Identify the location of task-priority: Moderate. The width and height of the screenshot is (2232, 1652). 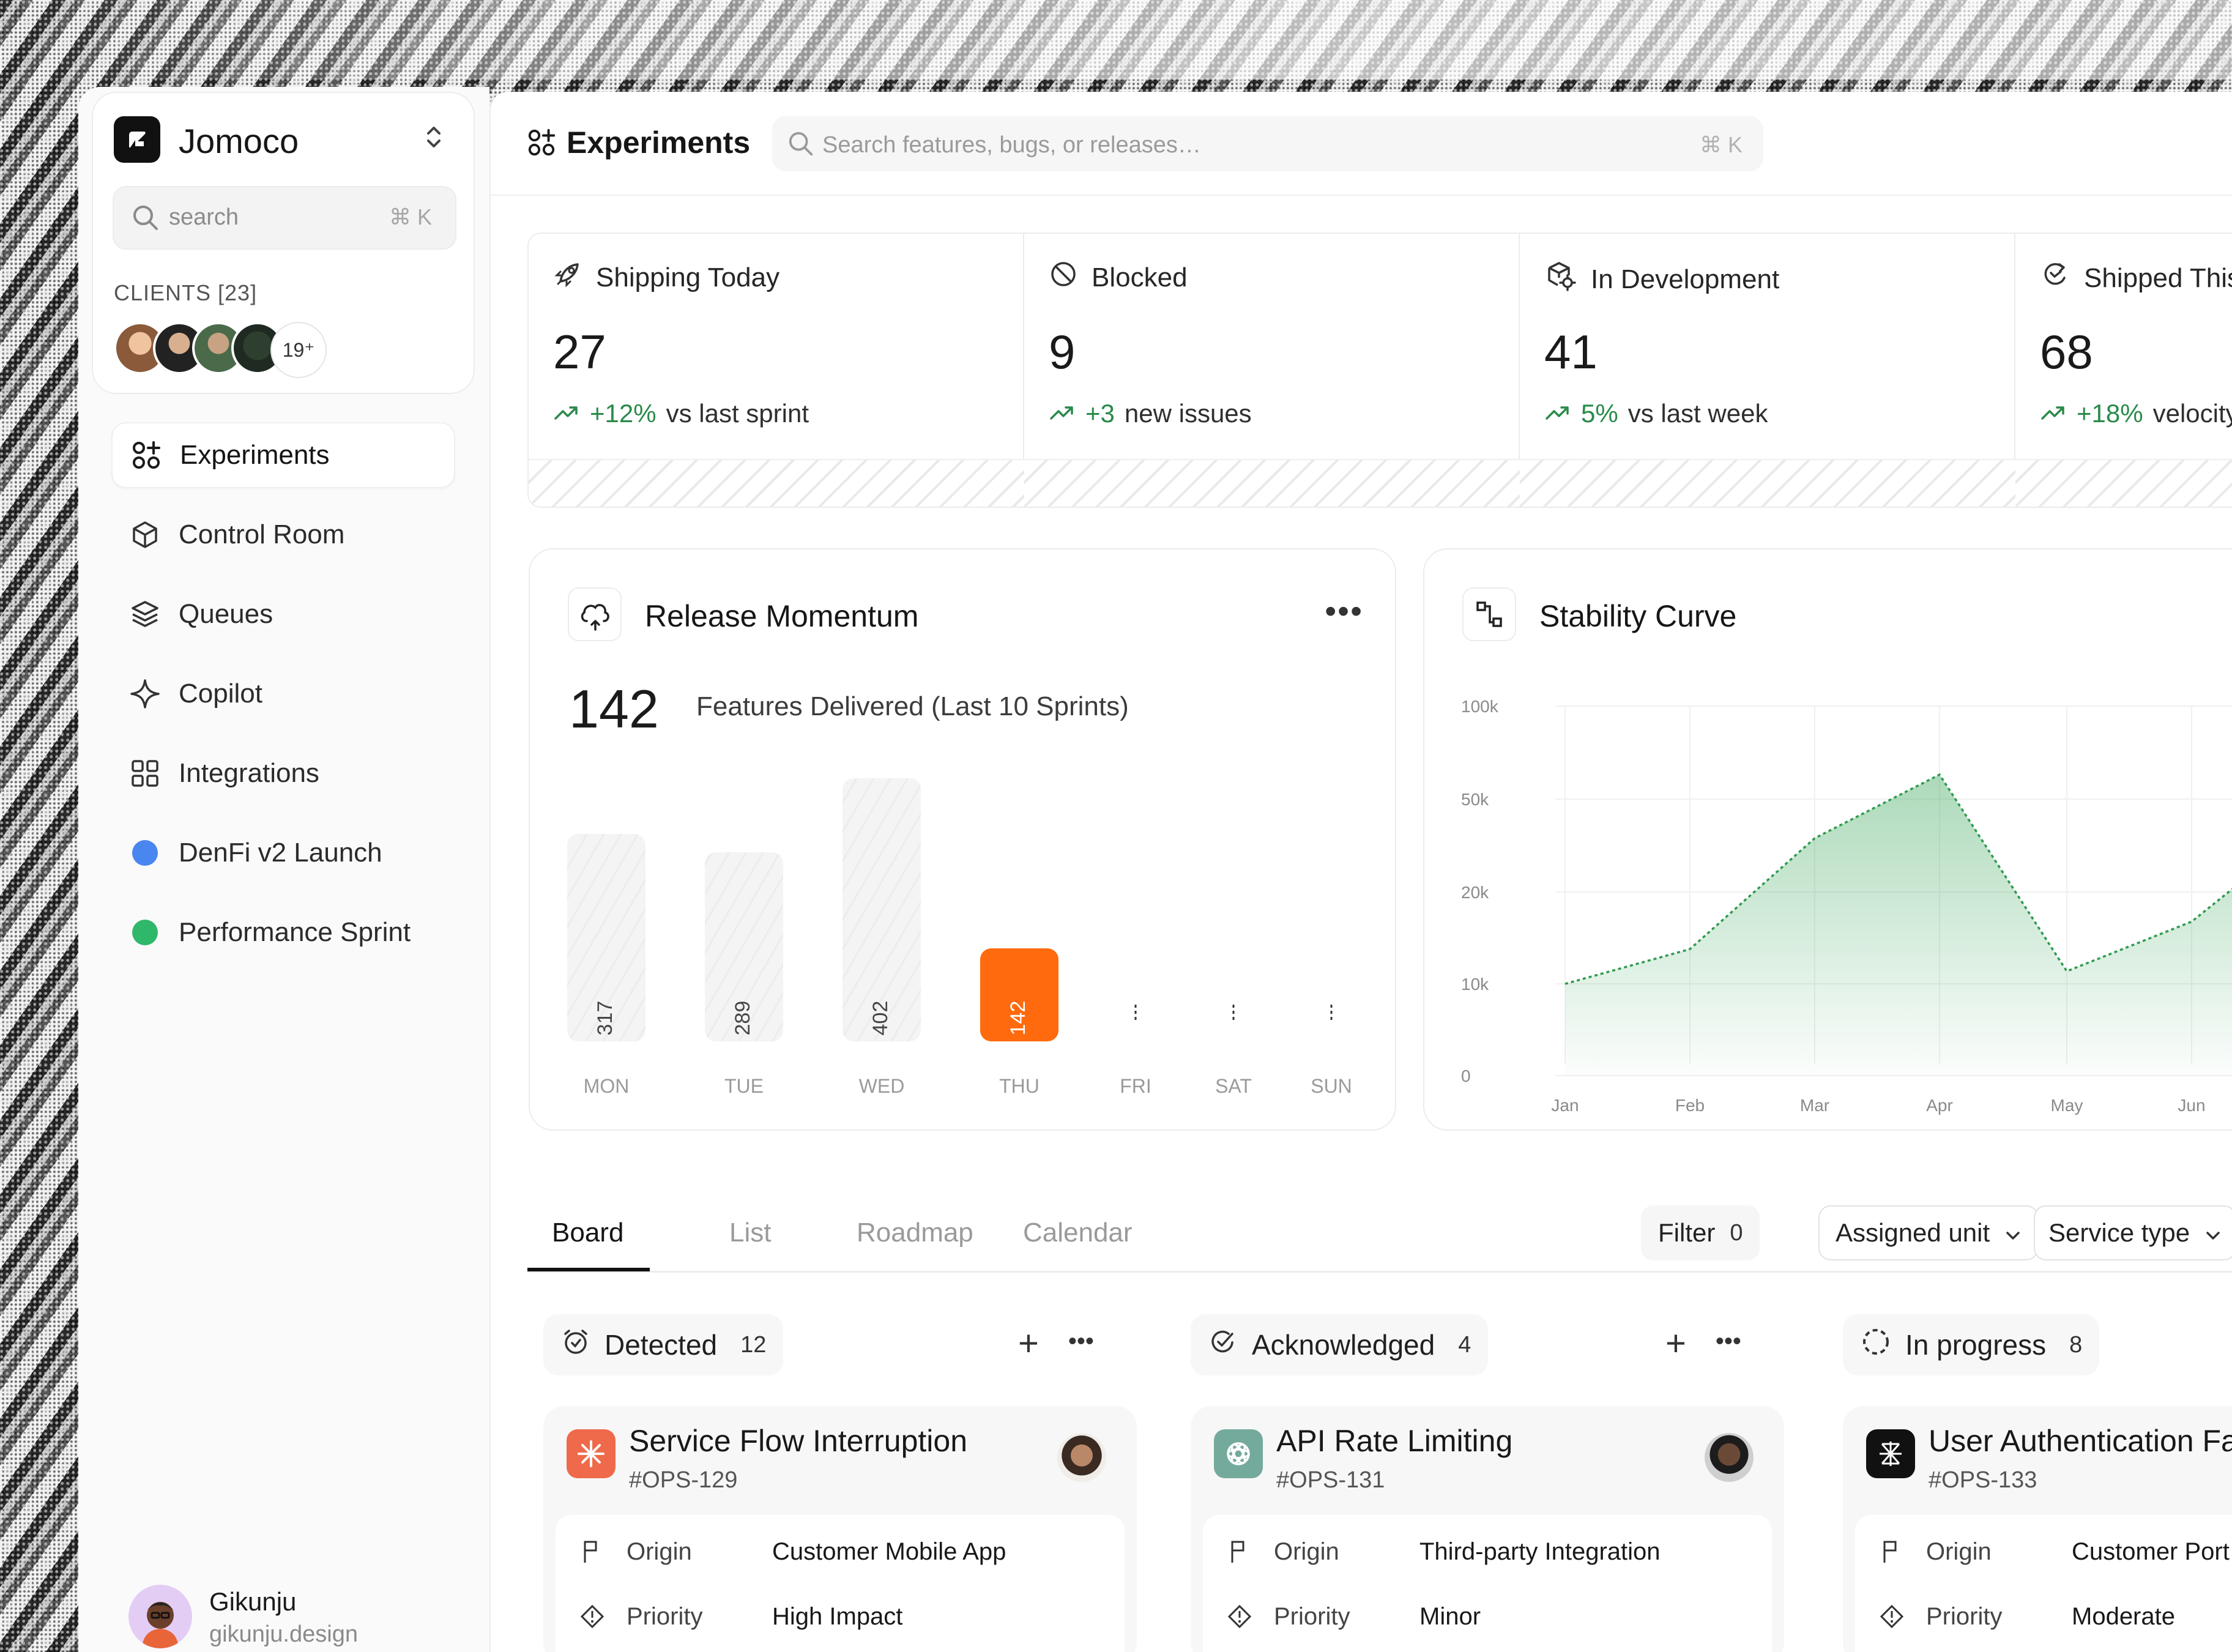
(2123, 1616).